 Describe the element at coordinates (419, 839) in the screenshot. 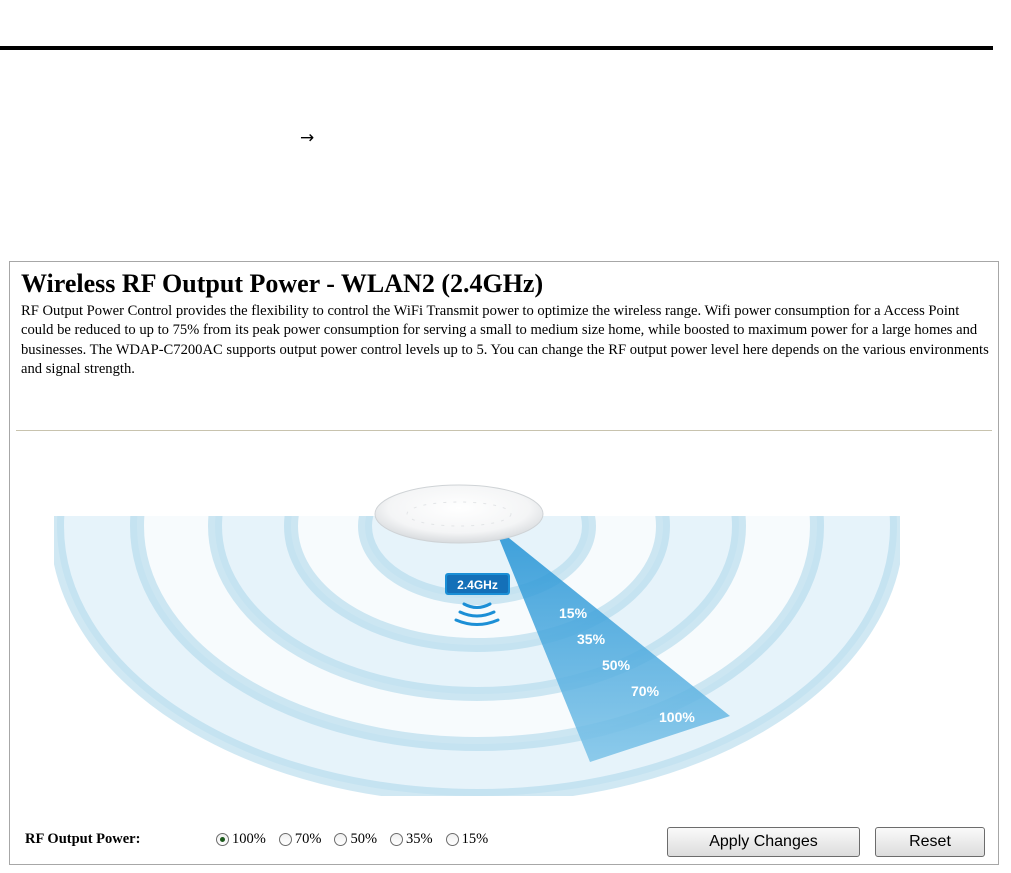

I see `radio-label: 35%` at that location.